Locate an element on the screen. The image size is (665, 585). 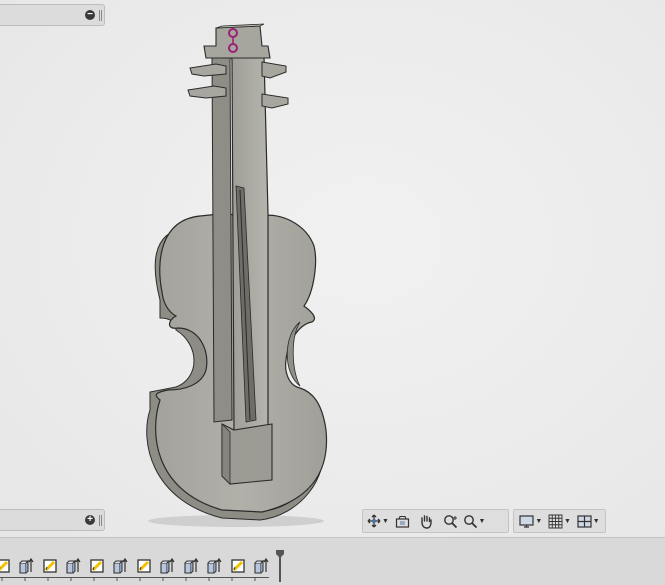
tailpiece-side is located at coordinates (226, 454).